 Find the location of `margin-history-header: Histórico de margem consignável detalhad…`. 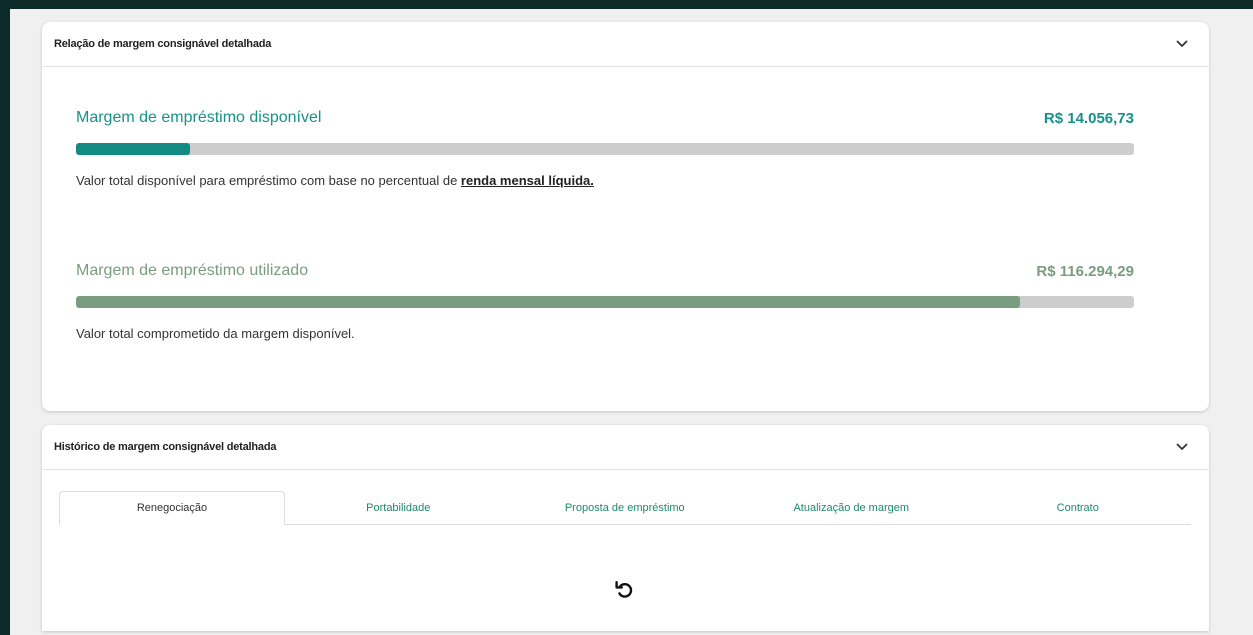

margin-history-header: Histórico de margem consignável detalhad… is located at coordinates (625, 447).